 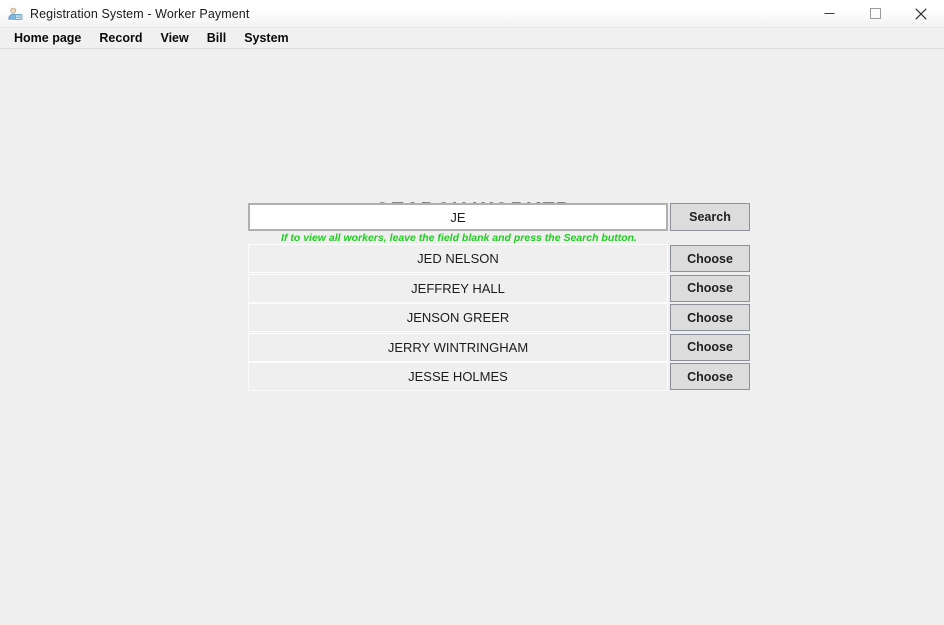 I want to click on search-input, so click(x=458, y=217).